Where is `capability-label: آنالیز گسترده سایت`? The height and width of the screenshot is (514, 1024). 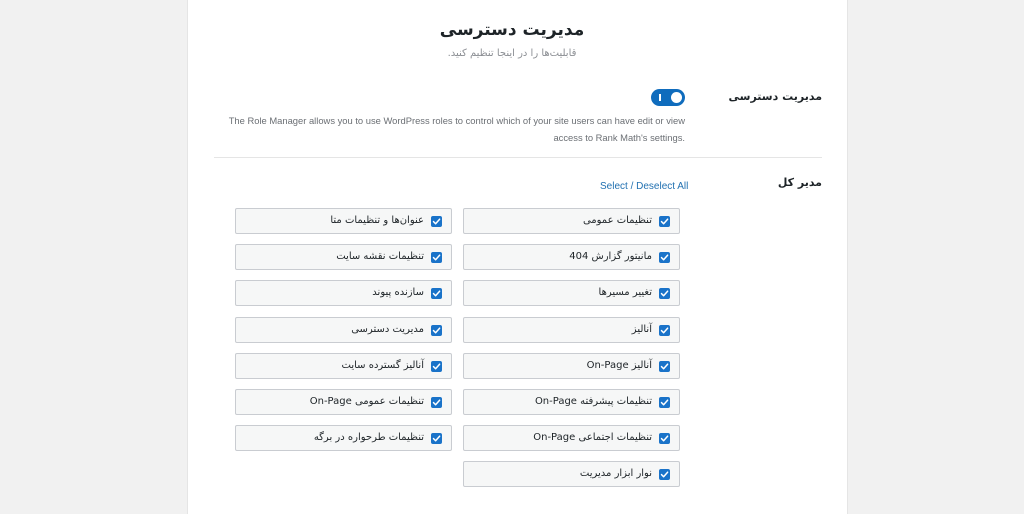
capability-label: آنالیز گسترده سایت is located at coordinates (383, 365).